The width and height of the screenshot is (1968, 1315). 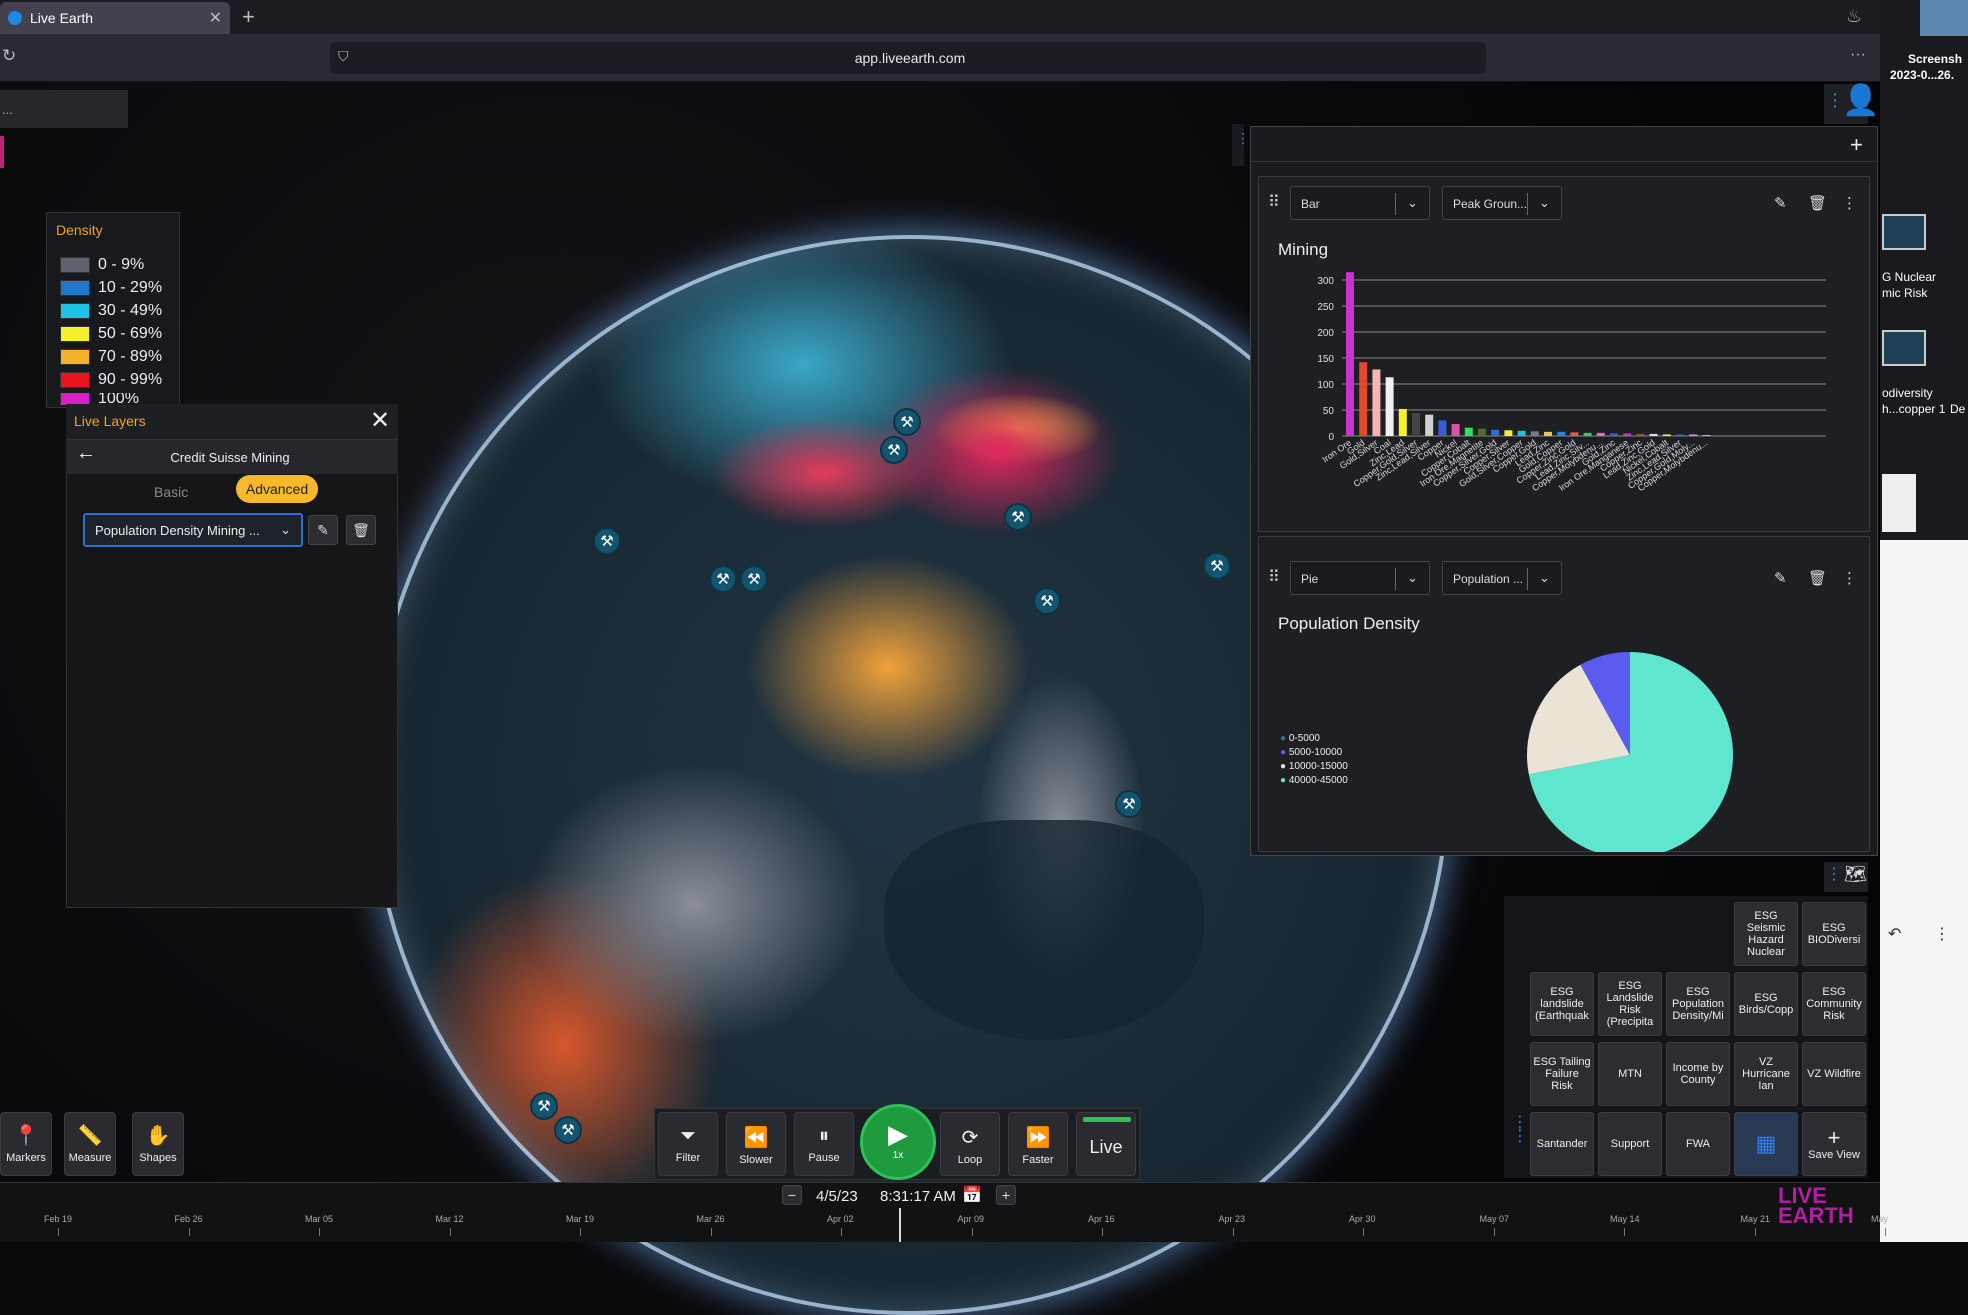 What do you see at coordinates (1899, 503) in the screenshot?
I see `document-thumbnail` at bounding box center [1899, 503].